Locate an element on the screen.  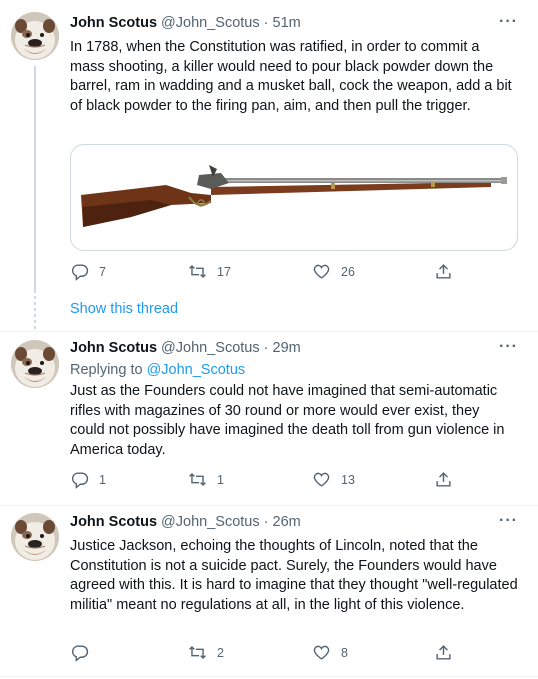
reply-button is located at coordinates (84, 652).